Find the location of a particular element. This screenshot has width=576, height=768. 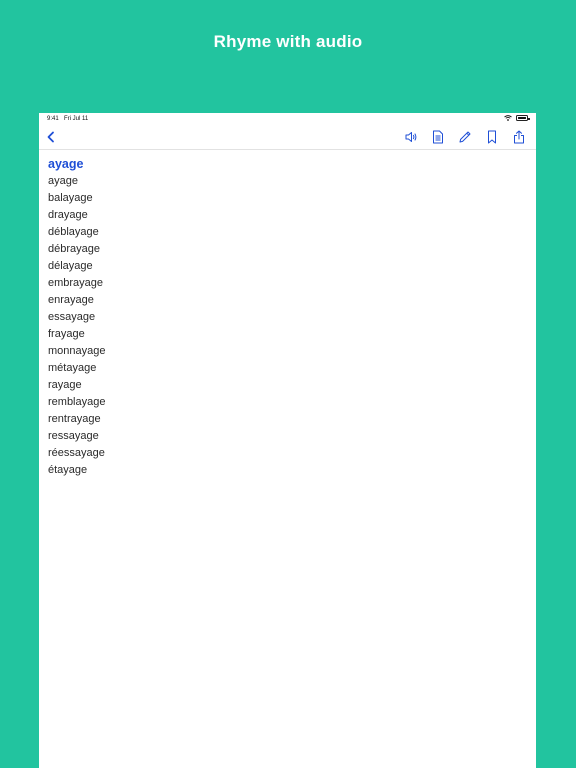

list-item: monnayage is located at coordinates (292, 353).